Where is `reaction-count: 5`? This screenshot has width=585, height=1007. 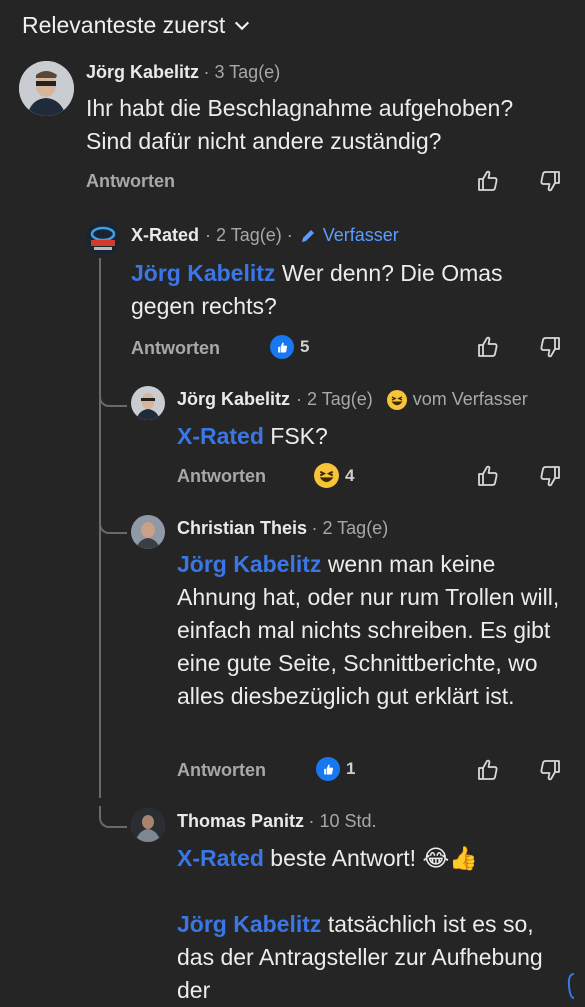
reaction-count: 5 is located at coordinates (305, 346).